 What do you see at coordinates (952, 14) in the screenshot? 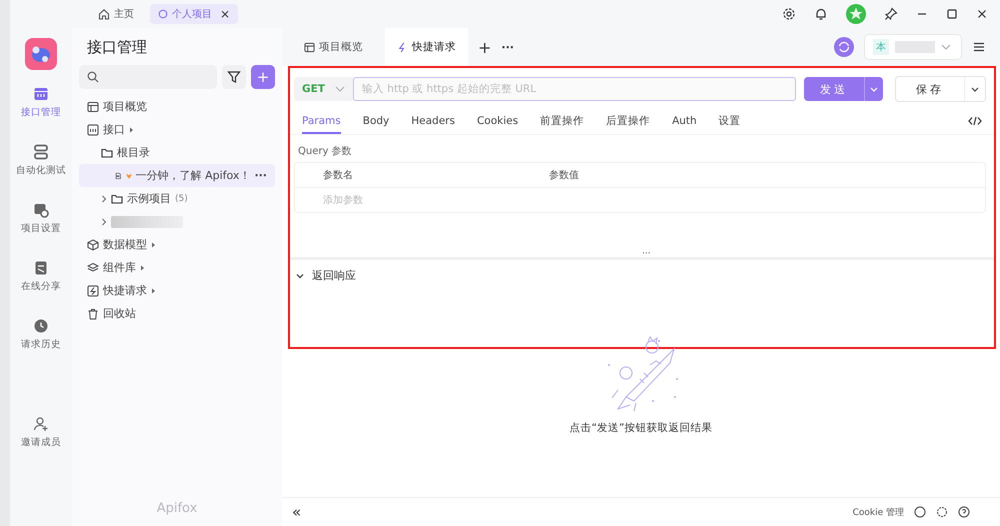
I see `maximize-icon` at bounding box center [952, 14].